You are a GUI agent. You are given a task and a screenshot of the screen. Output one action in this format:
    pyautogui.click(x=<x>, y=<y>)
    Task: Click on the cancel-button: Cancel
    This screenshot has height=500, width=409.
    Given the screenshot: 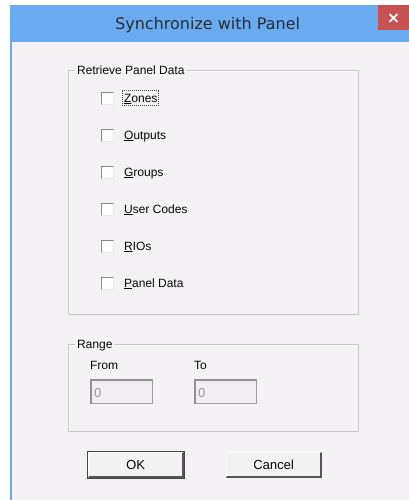 What is the action you would take?
    pyautogui.click(x=274, y=465)
    